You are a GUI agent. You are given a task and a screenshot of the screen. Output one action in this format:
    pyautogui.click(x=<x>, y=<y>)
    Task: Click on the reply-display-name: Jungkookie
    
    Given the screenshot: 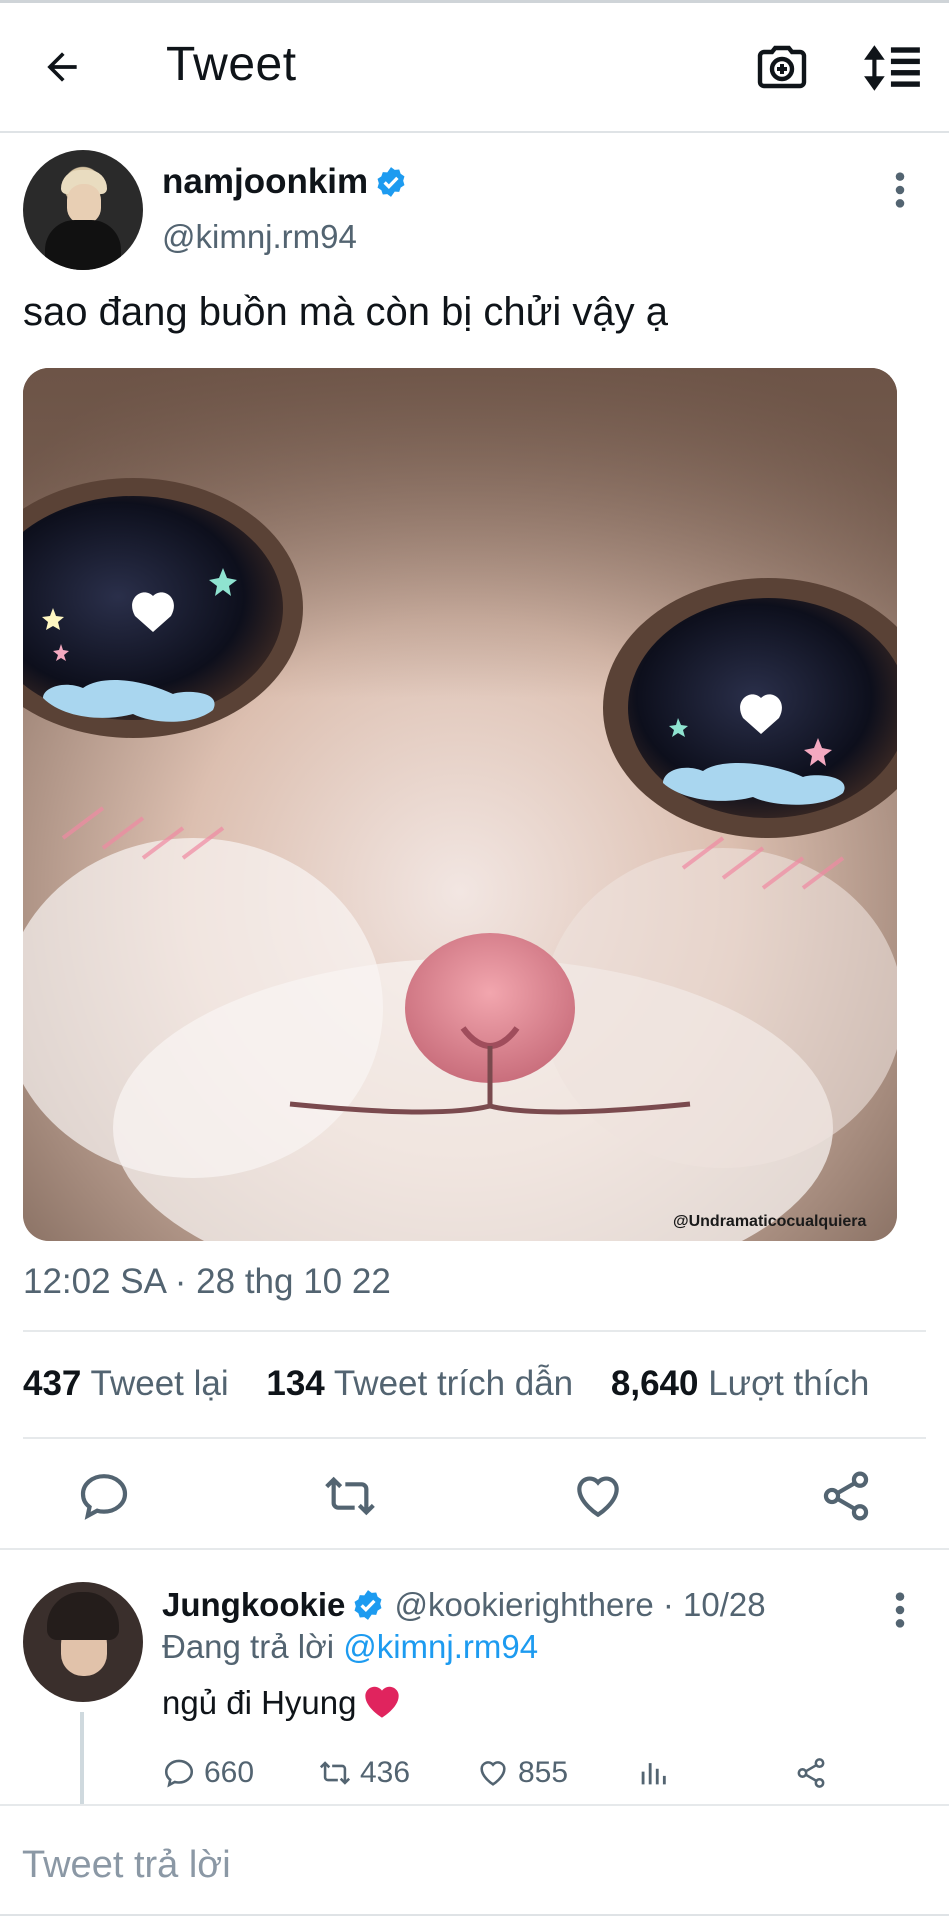 What is the action you would take?
    pyautogui.click(x=253, y=1604)
    